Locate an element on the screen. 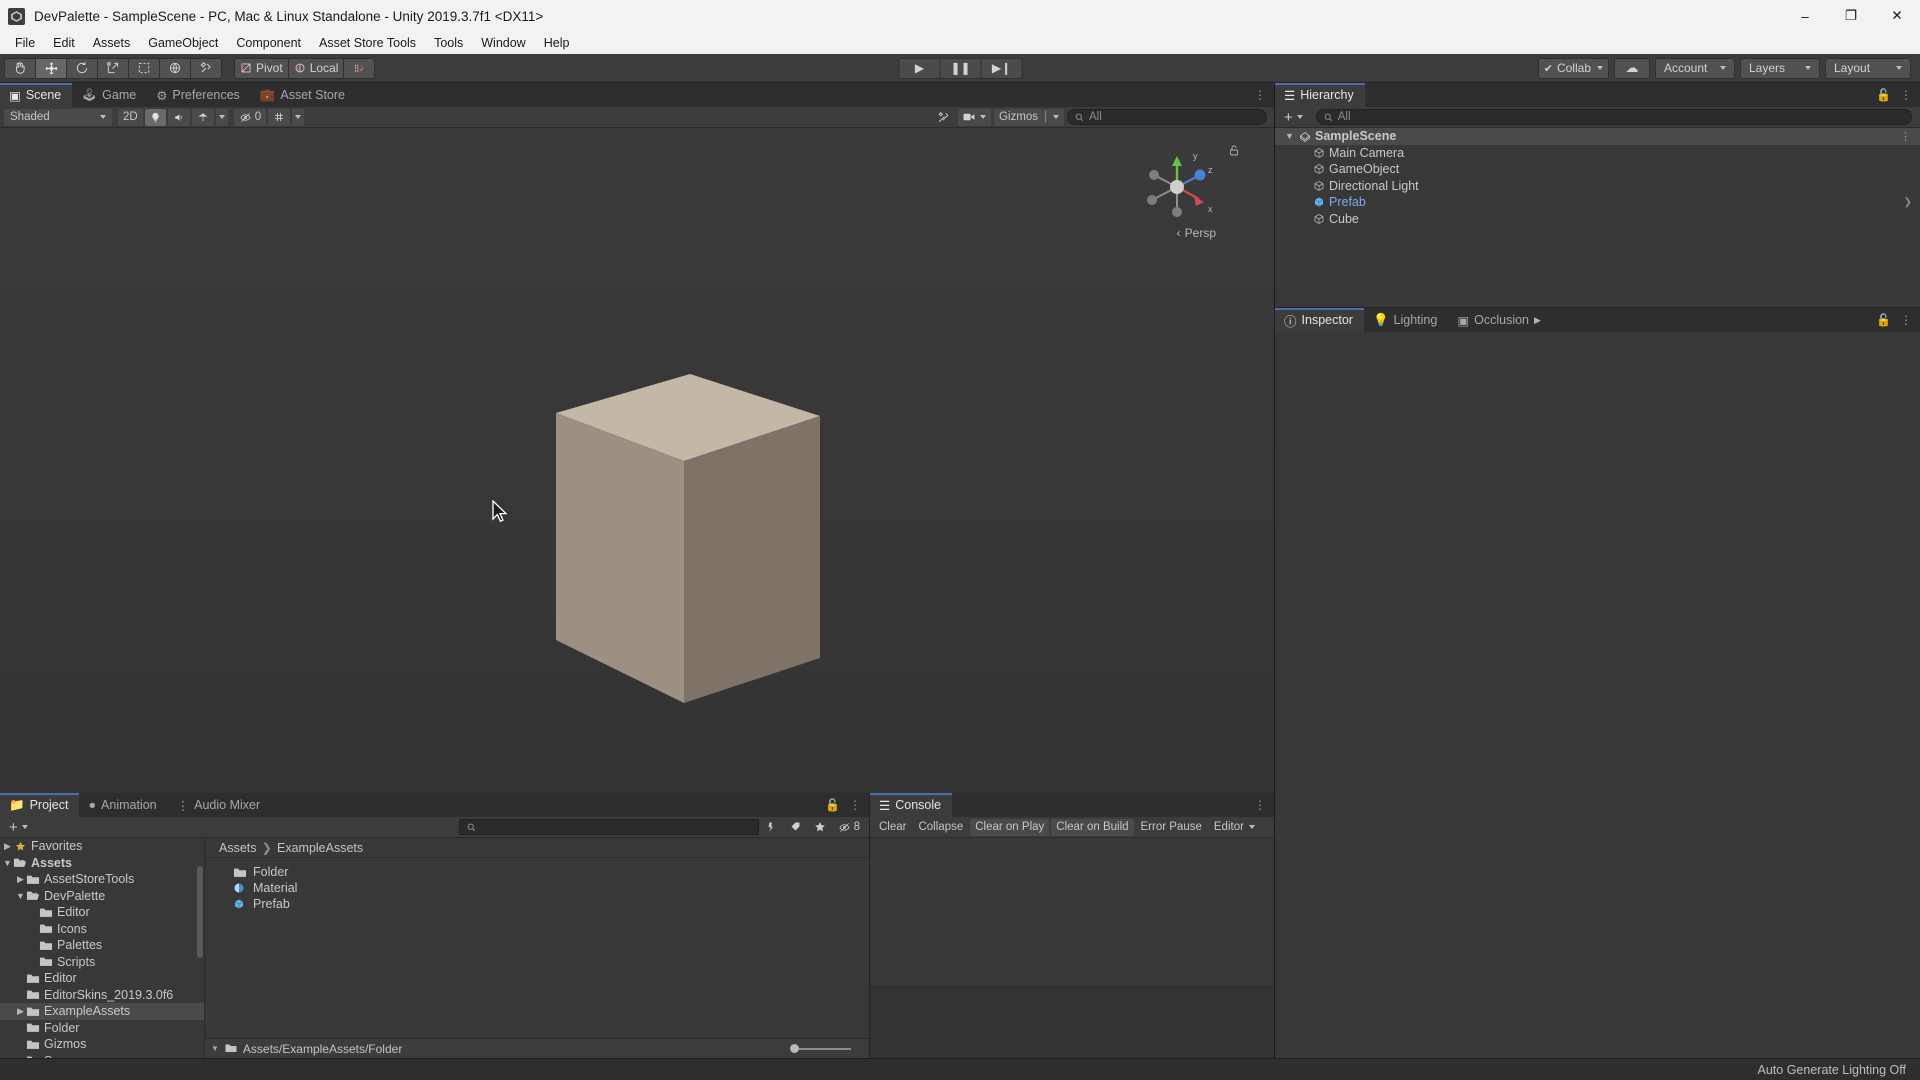 This screenshot has height=1080, width=1920. console-clear-on-build-button: Clear on Build is located at coordinates (1092, 827).